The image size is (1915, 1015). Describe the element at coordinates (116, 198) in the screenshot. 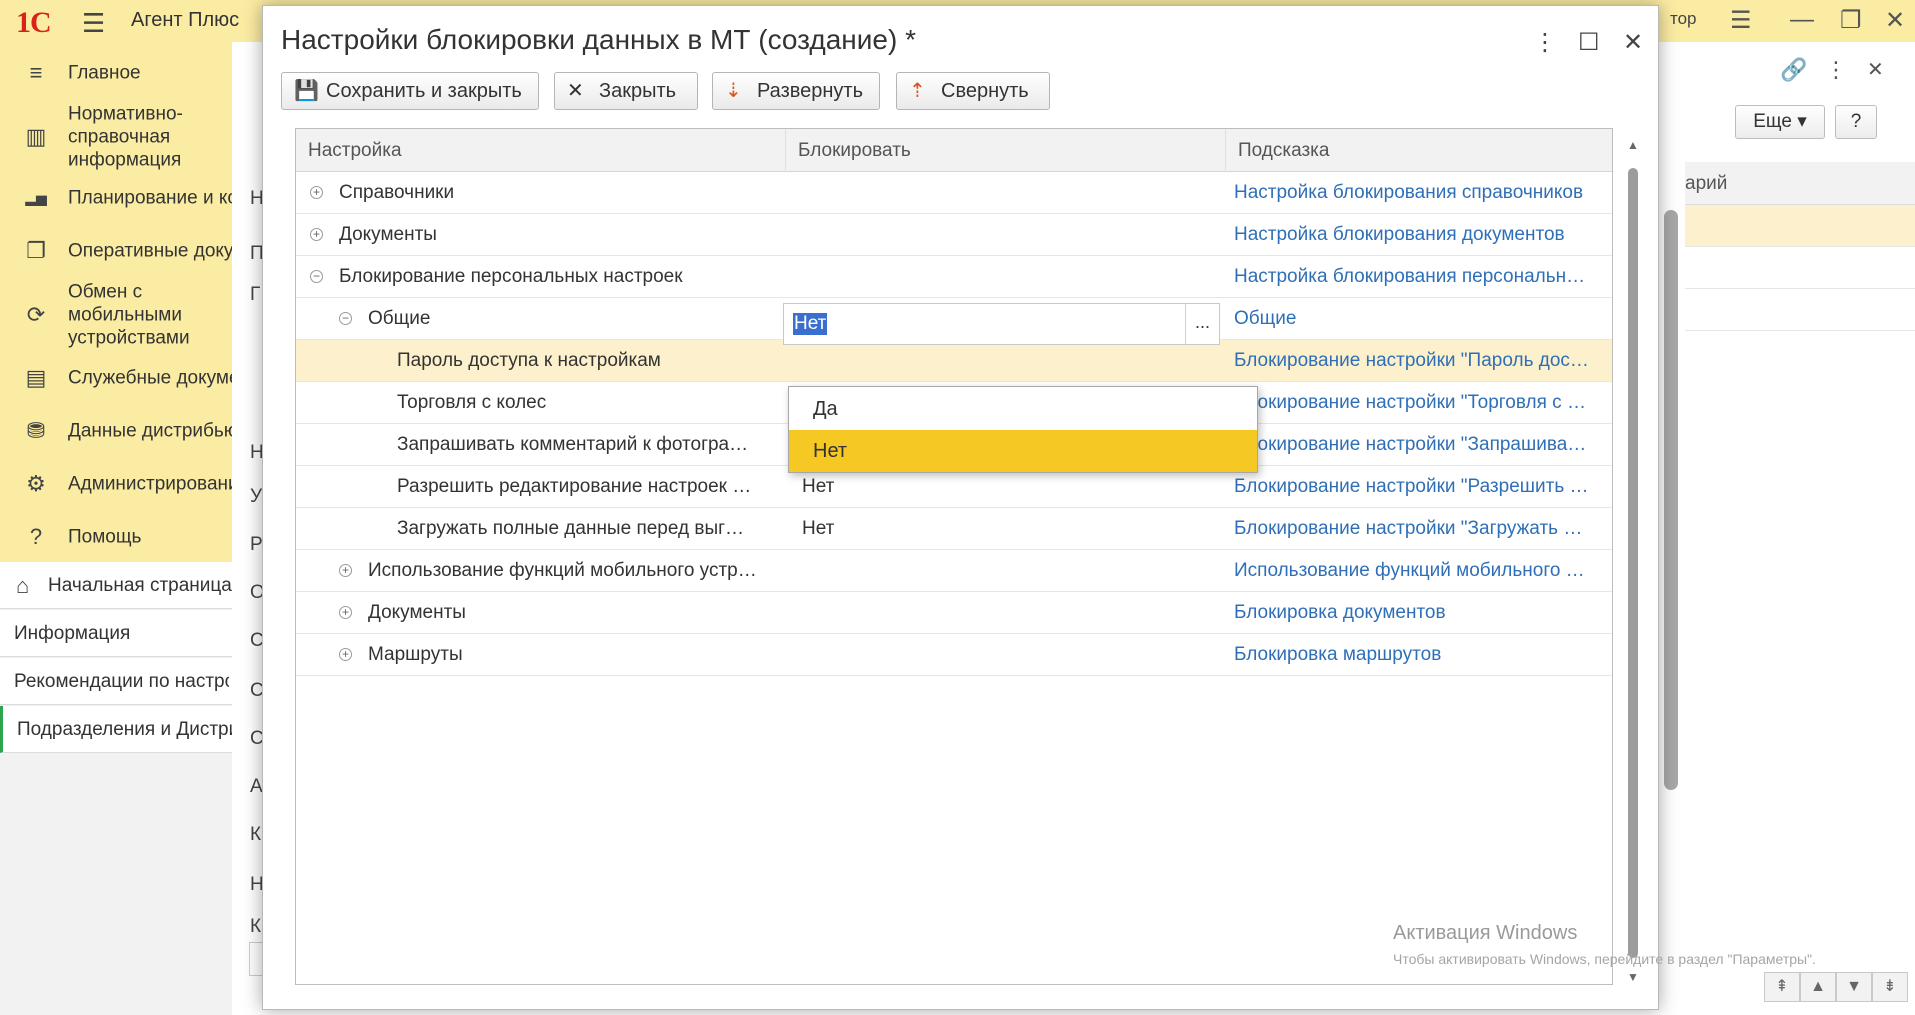

I see `section-planning: ▂▅ Планирование и контроль` at that location.